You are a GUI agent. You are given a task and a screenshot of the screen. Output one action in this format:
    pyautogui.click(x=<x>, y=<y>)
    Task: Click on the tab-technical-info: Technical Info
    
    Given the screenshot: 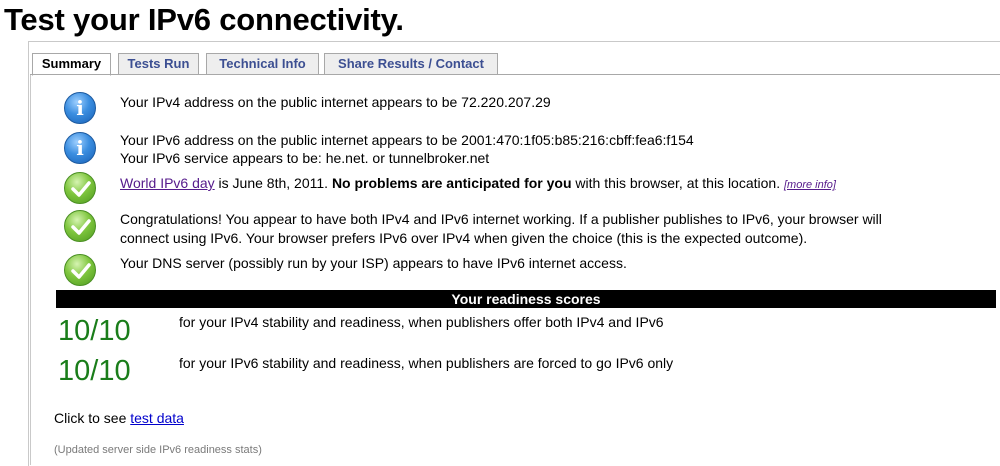 What is the action you would take?
    pyautogui.click(x=262, y=64)
    